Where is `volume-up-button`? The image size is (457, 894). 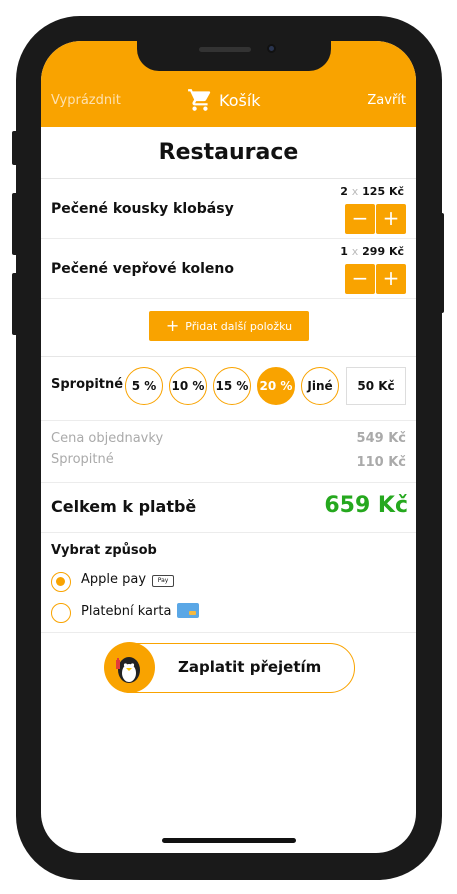
volume-up-button is located at coordinates (15, 224).